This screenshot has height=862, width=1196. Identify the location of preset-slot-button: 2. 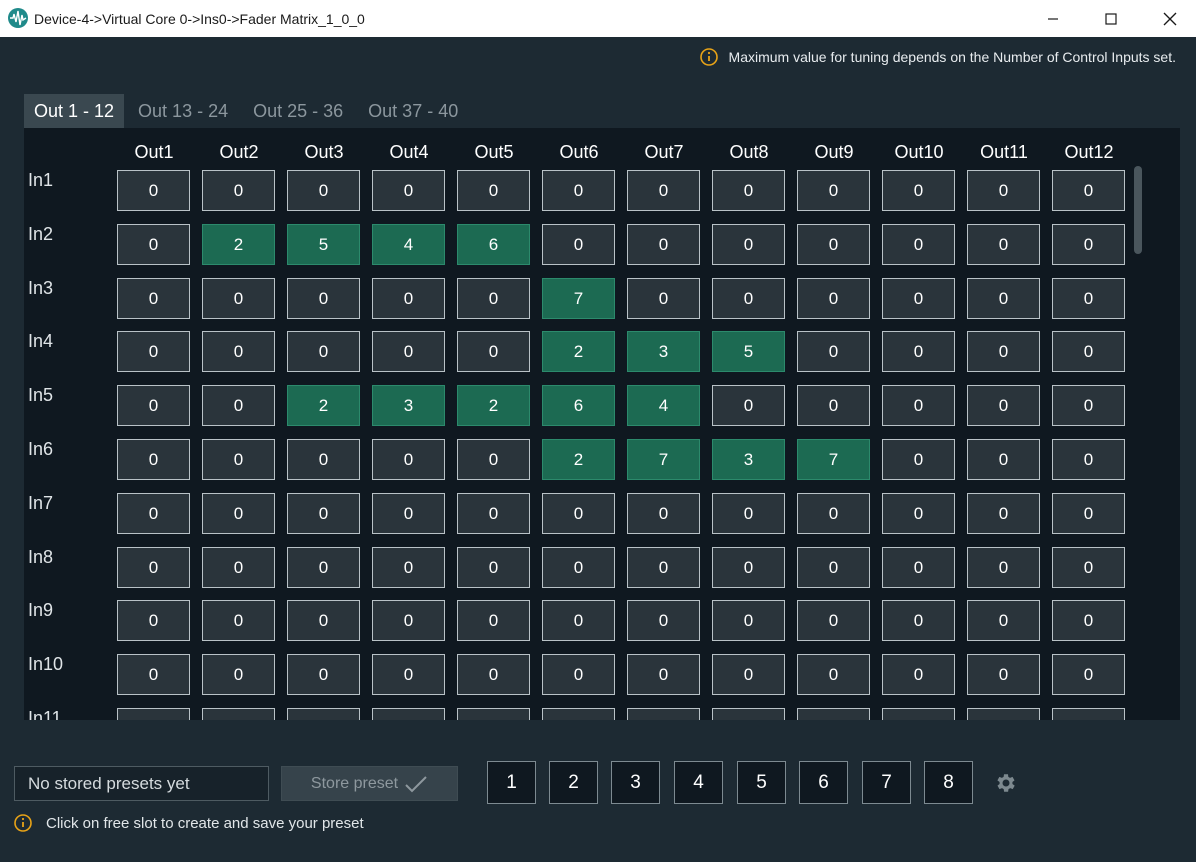
(573, 782).